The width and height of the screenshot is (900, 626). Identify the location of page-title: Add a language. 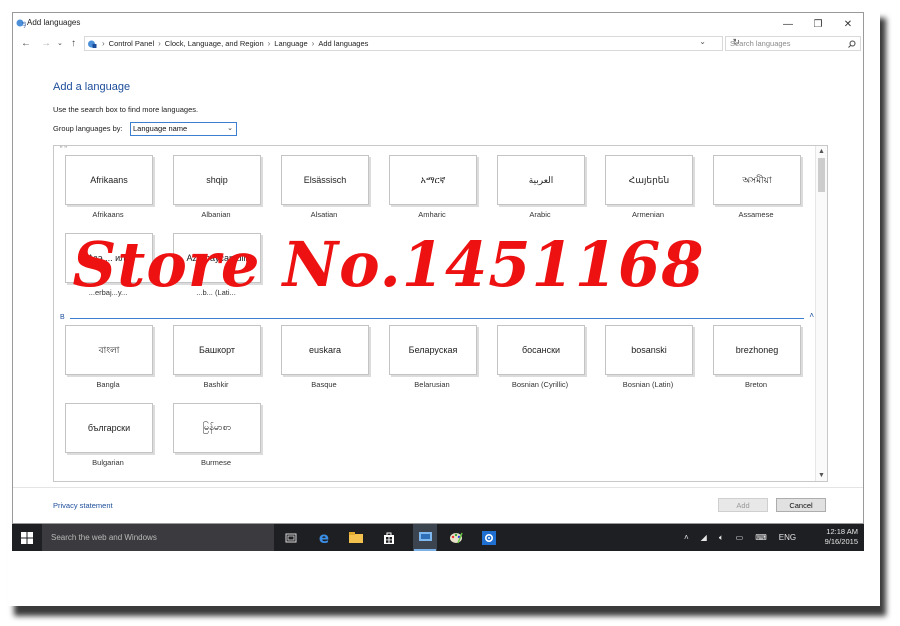
(92, 87).